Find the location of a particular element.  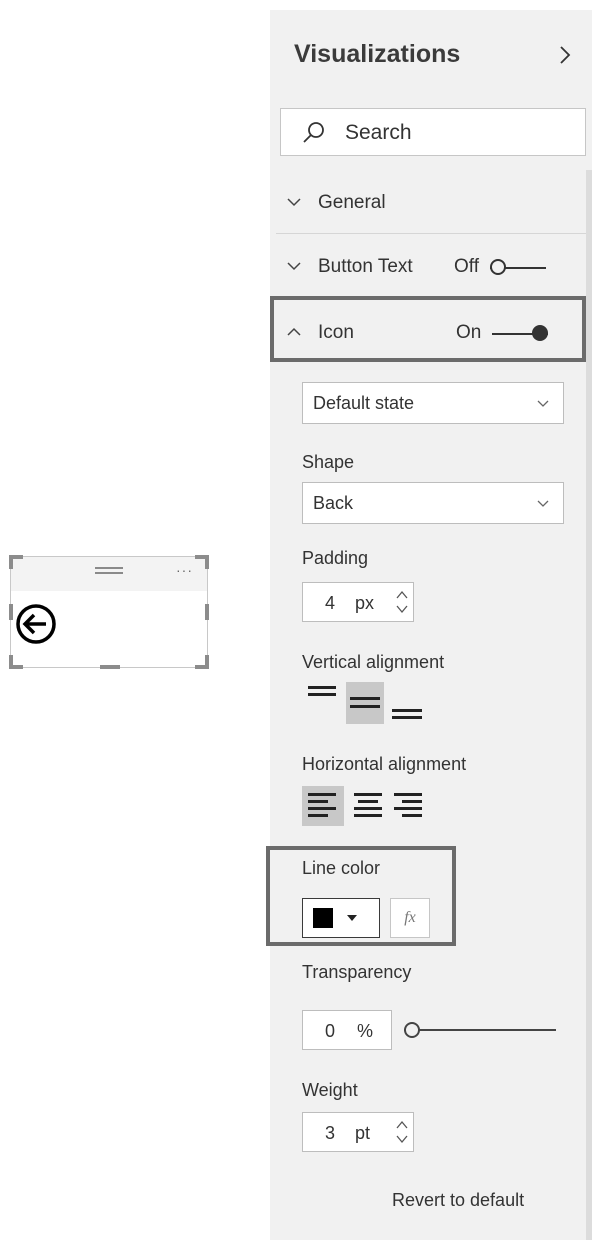

shape-dropdown: Back is located at coordinates (433, 503).